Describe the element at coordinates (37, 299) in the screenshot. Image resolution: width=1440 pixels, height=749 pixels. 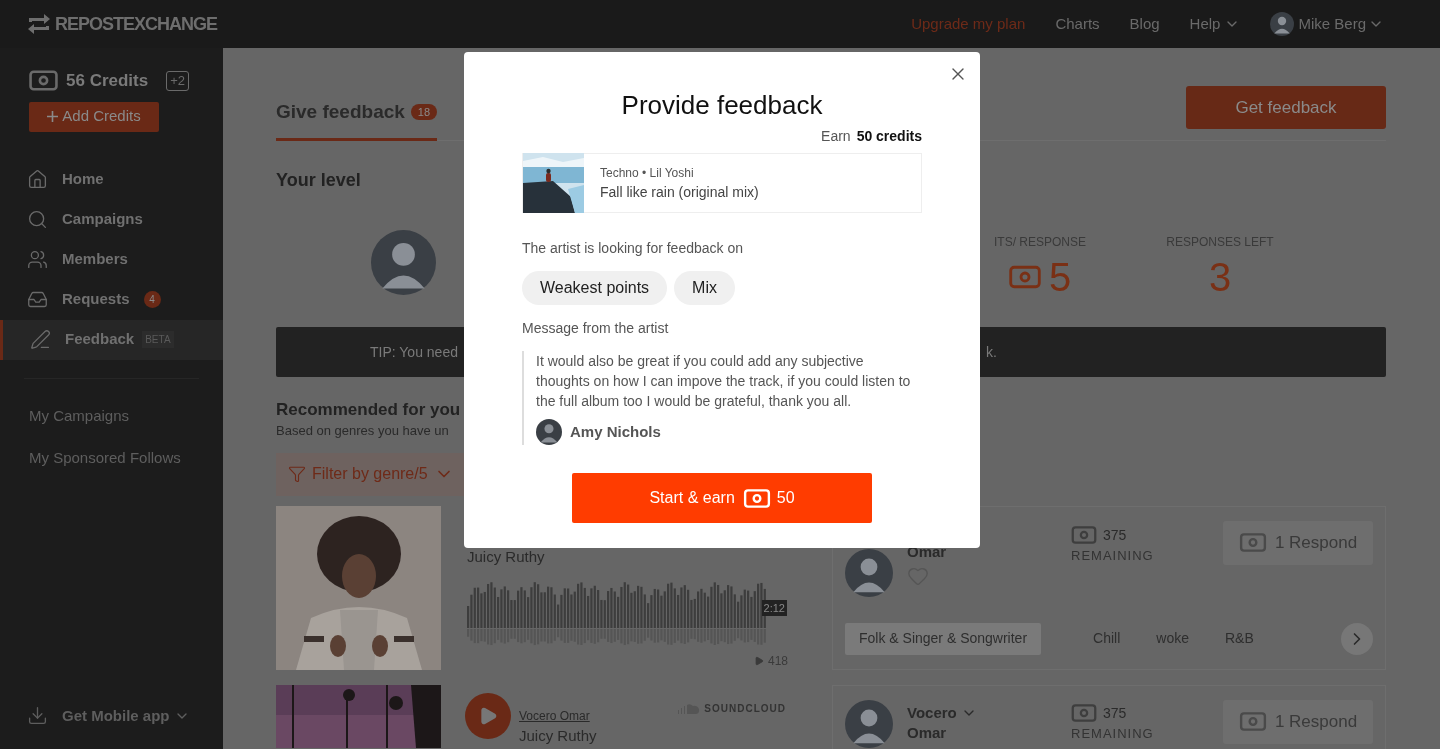
I see `inbox-icon` at that location.